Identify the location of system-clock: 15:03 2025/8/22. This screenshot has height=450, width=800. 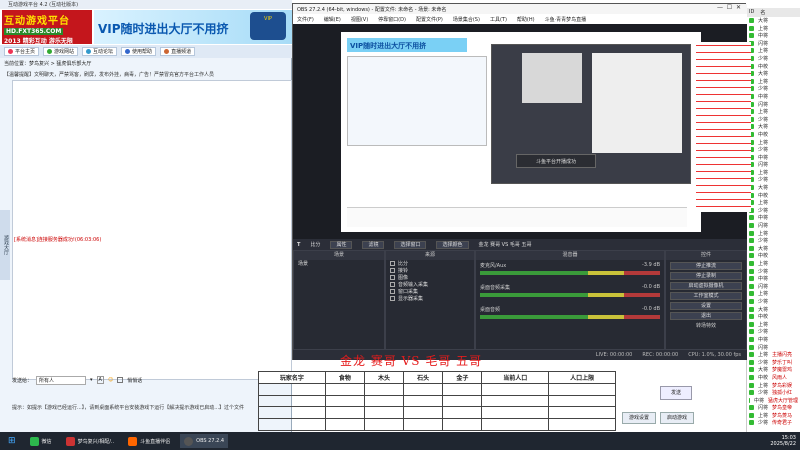
(783, 441).